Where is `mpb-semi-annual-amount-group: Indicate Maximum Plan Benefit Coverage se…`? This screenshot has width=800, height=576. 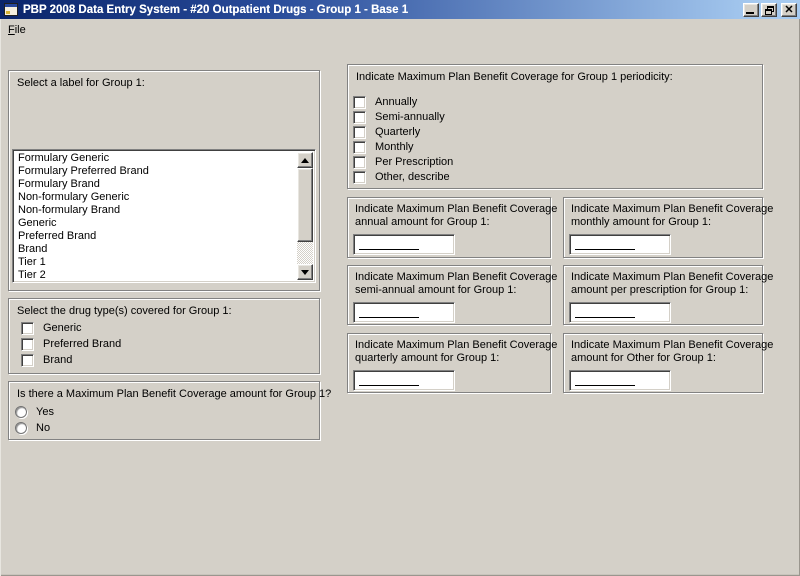
mpb-semi-annual-amount-group: Indicate Maximum Plan Benefit Coverage se… is located at coordinates (452, 295).